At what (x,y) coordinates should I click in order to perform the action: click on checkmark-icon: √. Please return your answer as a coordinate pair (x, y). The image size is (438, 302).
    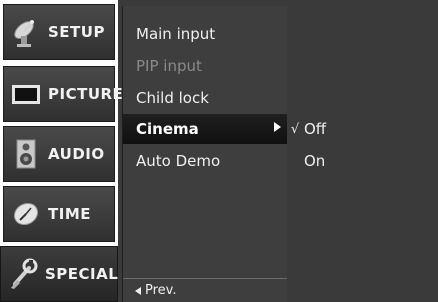
    Looking at the image, I should click on (295, 129).